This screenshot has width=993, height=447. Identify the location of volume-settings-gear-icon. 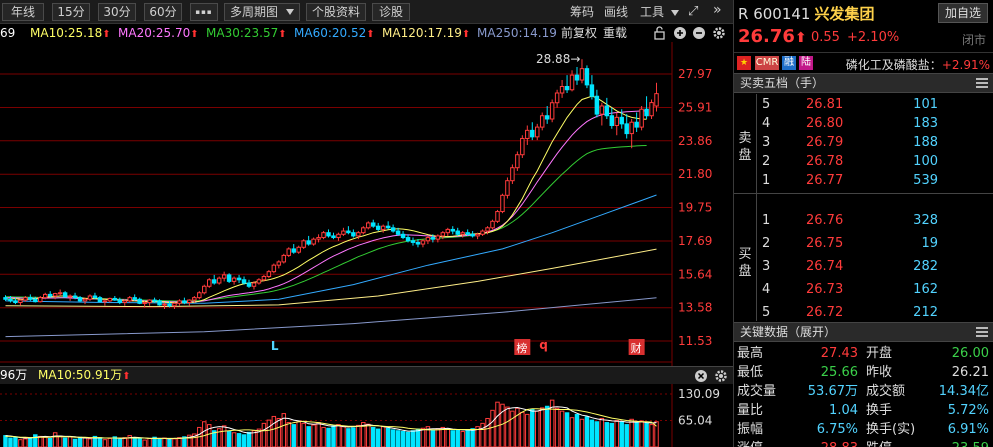
(721, 376).